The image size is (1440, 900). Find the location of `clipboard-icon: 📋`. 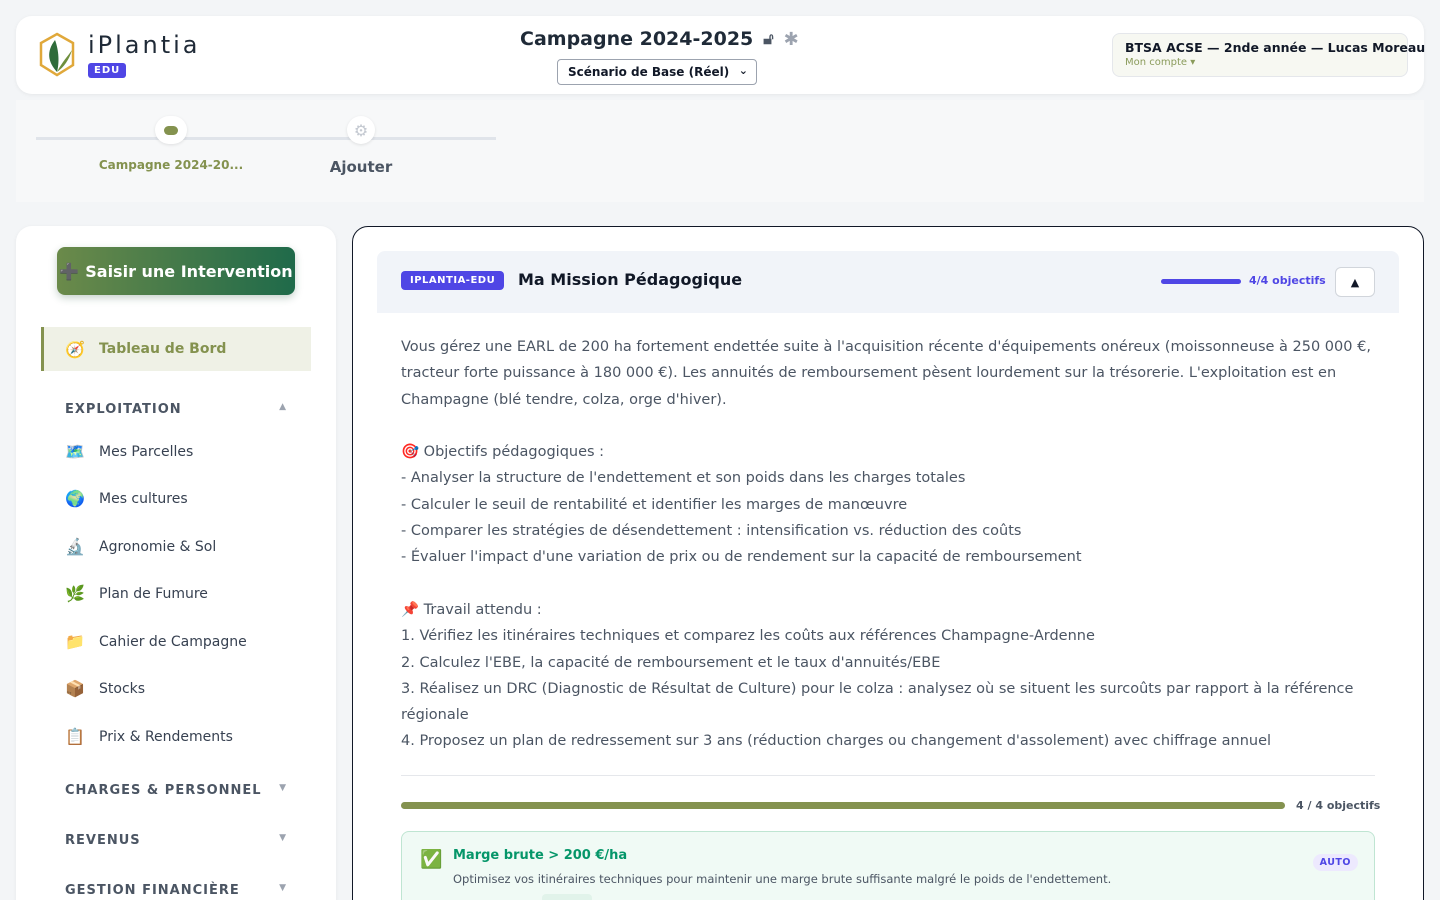

clipboard-icon: 📋 is located at coordinates (75, 736).